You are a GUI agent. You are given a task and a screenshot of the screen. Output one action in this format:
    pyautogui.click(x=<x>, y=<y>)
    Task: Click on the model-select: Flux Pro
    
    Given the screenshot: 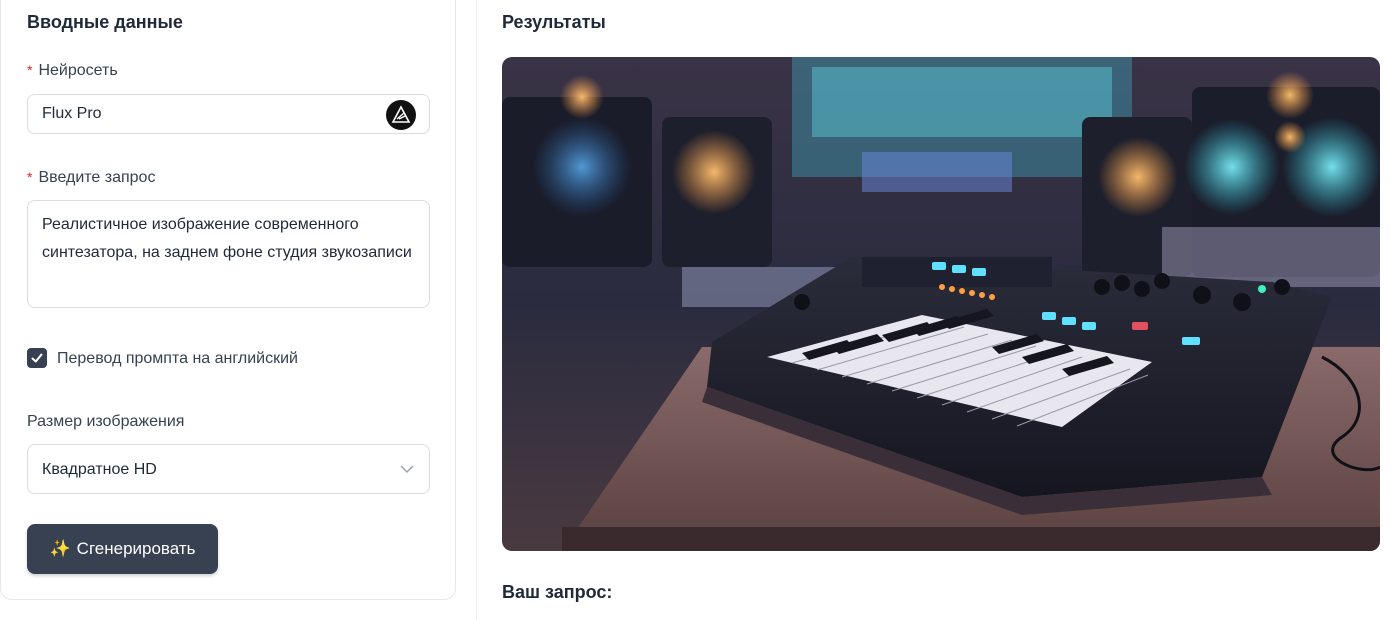 What is the action you would take?
    pyautogui.click(x=228, y=114)
    